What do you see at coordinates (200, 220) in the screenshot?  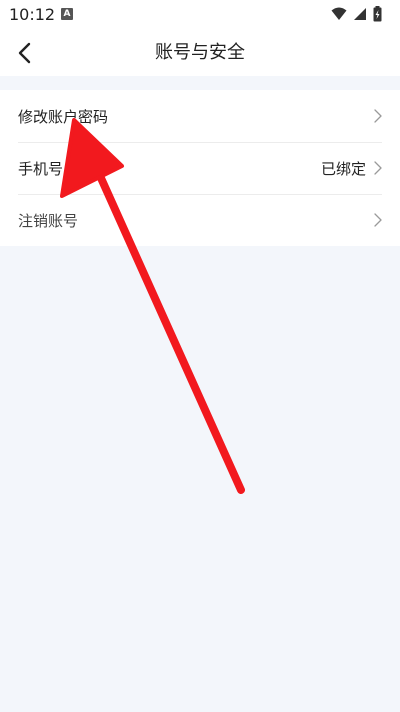 I see `cancel-account-row: 注销账号` at bounding box center [200, 220].